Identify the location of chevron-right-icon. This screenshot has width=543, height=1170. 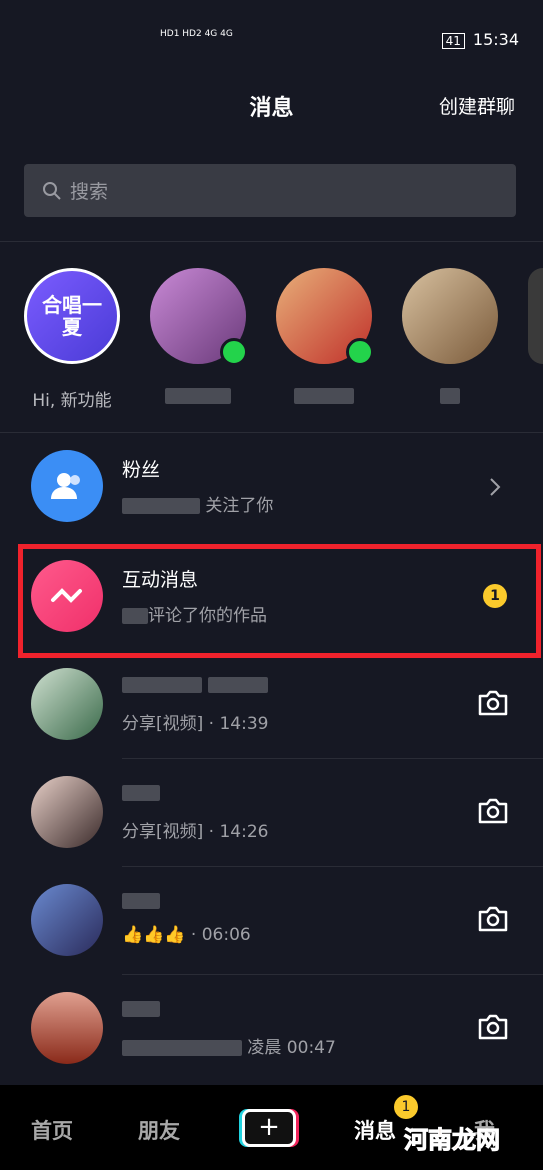
(495, 487).